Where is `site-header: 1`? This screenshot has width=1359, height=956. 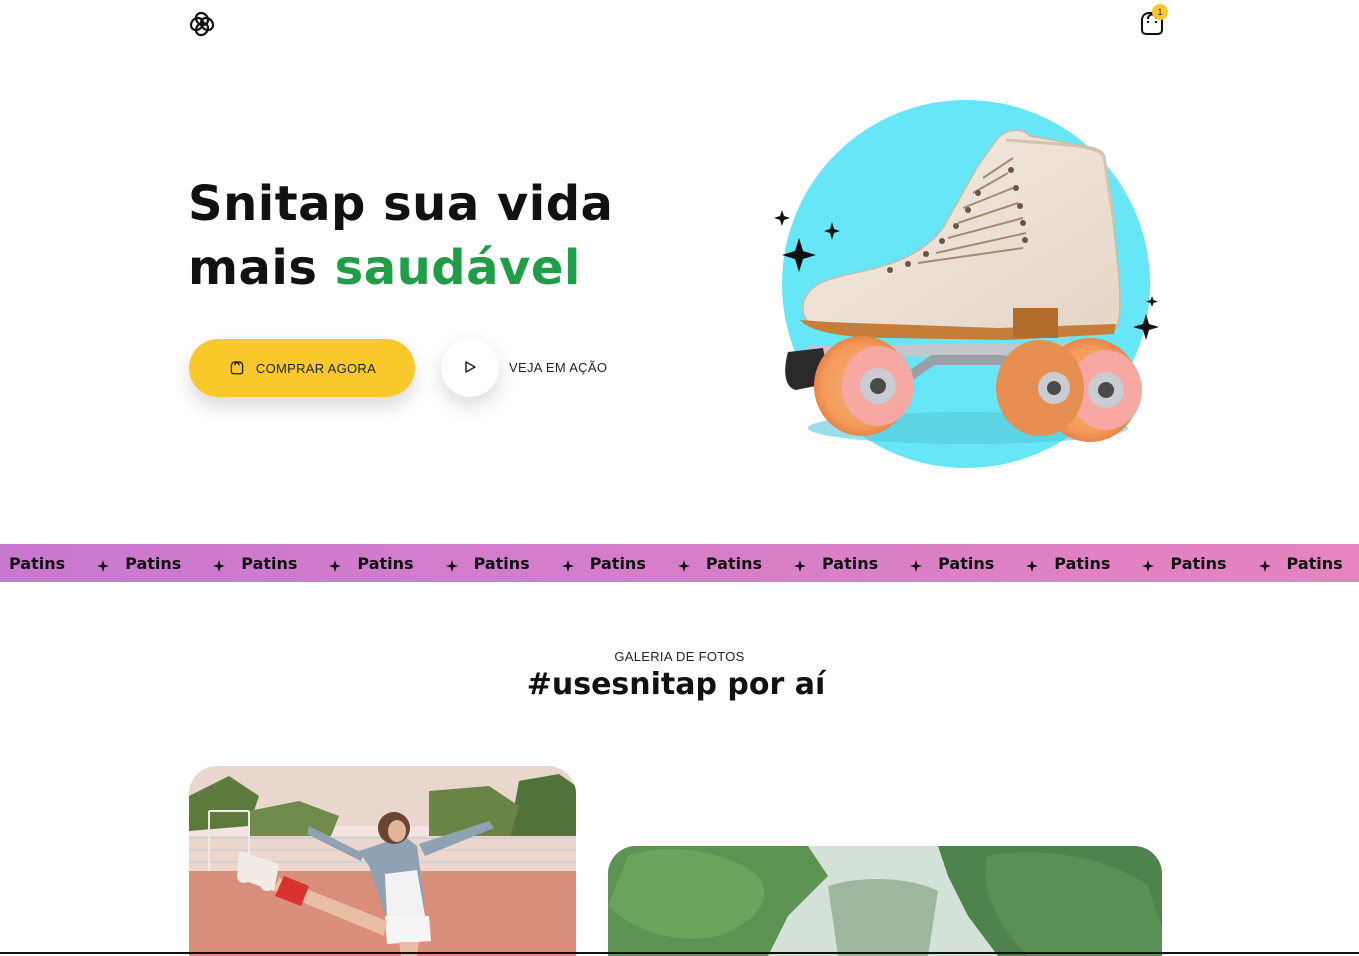 site-header: 1 is located at coordinates (679, 25).